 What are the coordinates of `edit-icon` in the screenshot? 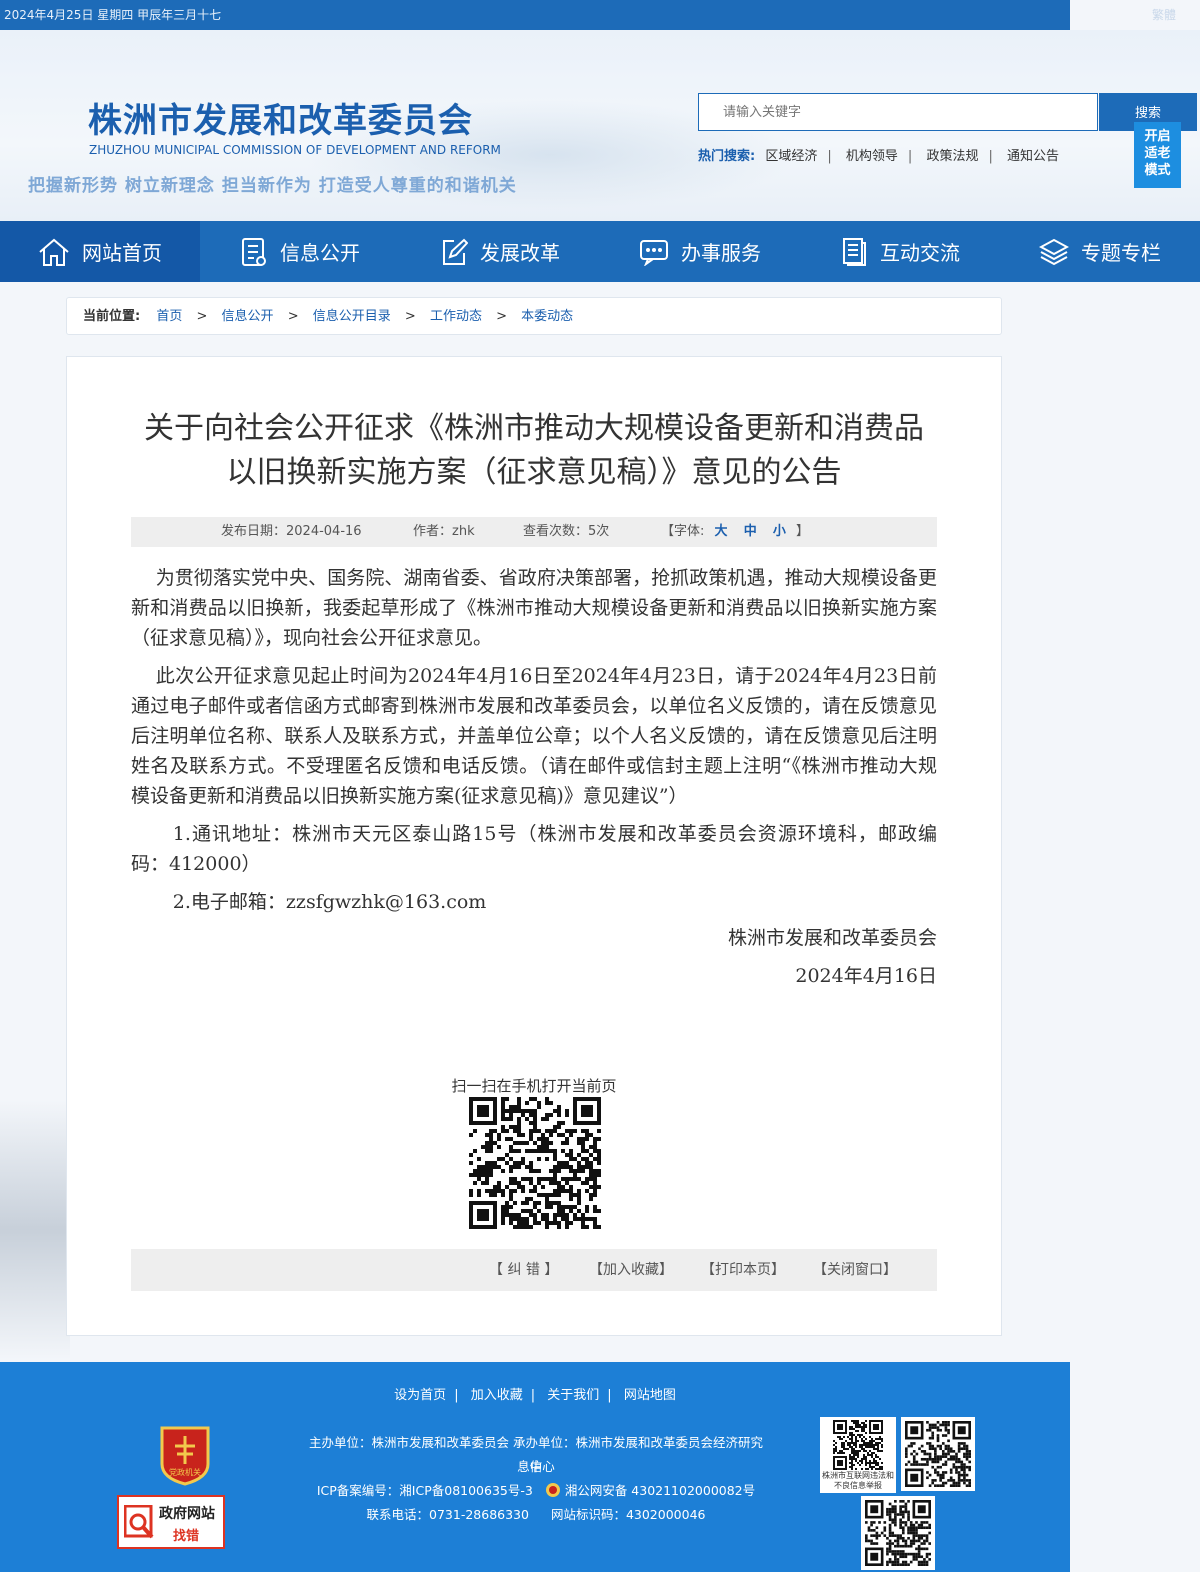 It's located at (455, 251).